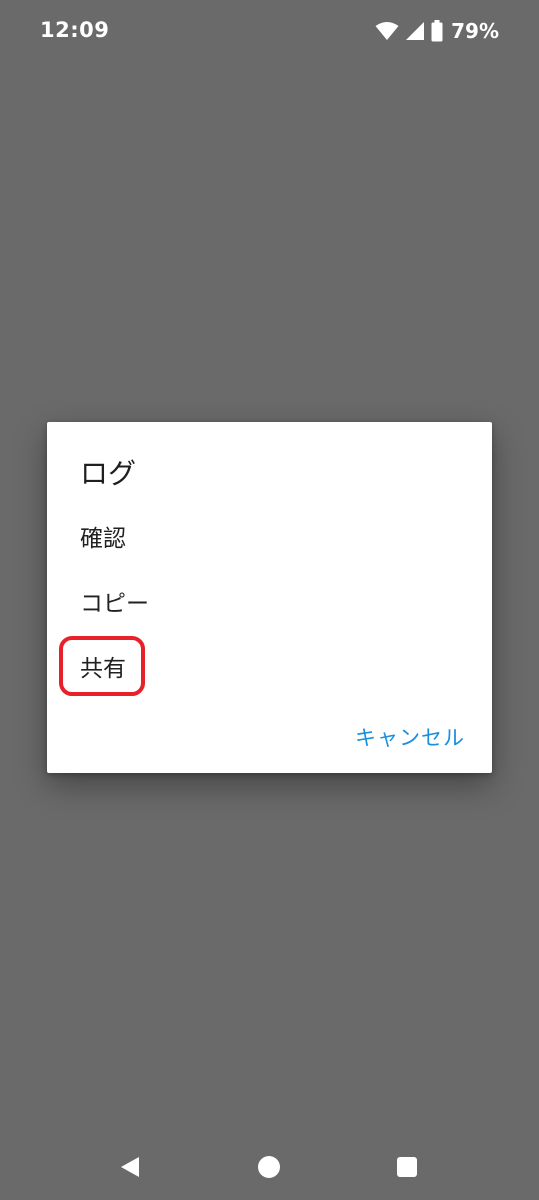 The image size is (539, 1200). What do you see at coordinates (103, 536) in the screenshot?
I see `menu-item-confirm: 確認` at bounding box center [103, 536].